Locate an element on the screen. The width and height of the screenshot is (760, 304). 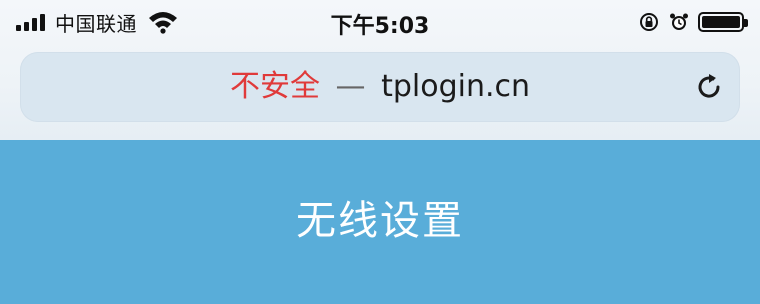
insecure-label: 不安全 is located at coordinates (274, 86).